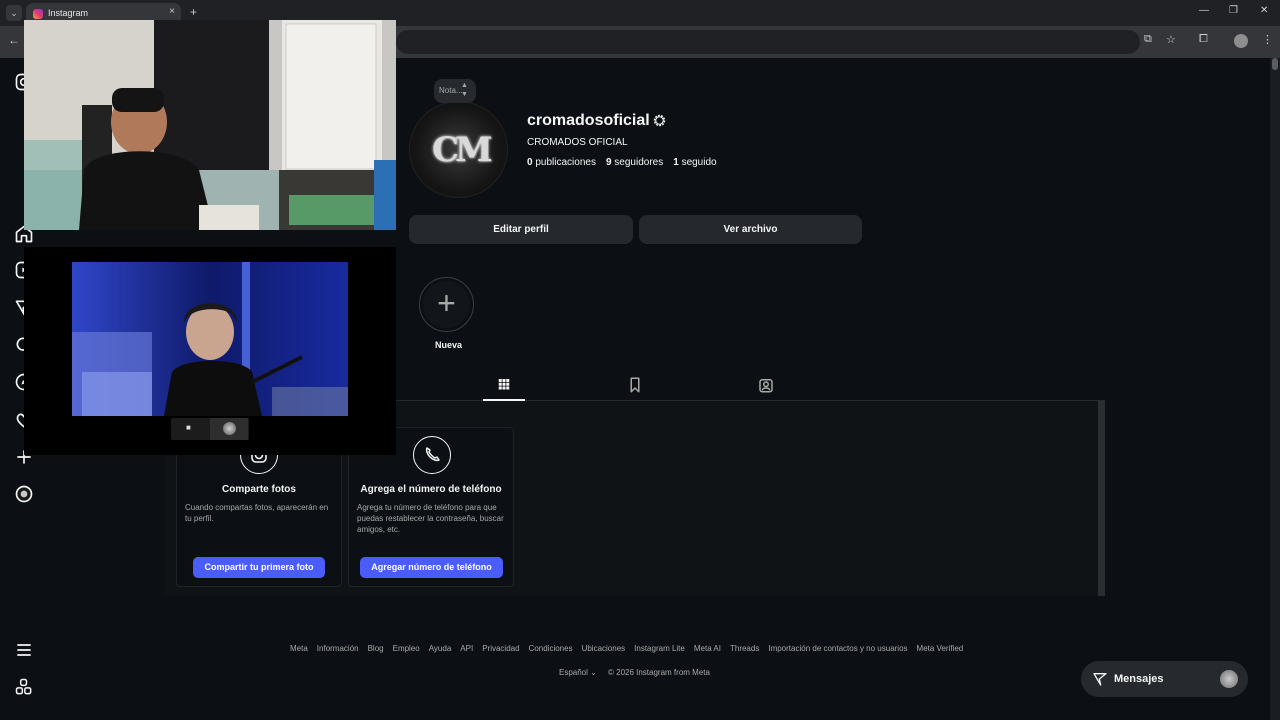 This screenshot has height=720, width=1280. Describe the element at coordinates (940, 648) in the screenshot. I see `footer-link: Meta Verified` at that location.